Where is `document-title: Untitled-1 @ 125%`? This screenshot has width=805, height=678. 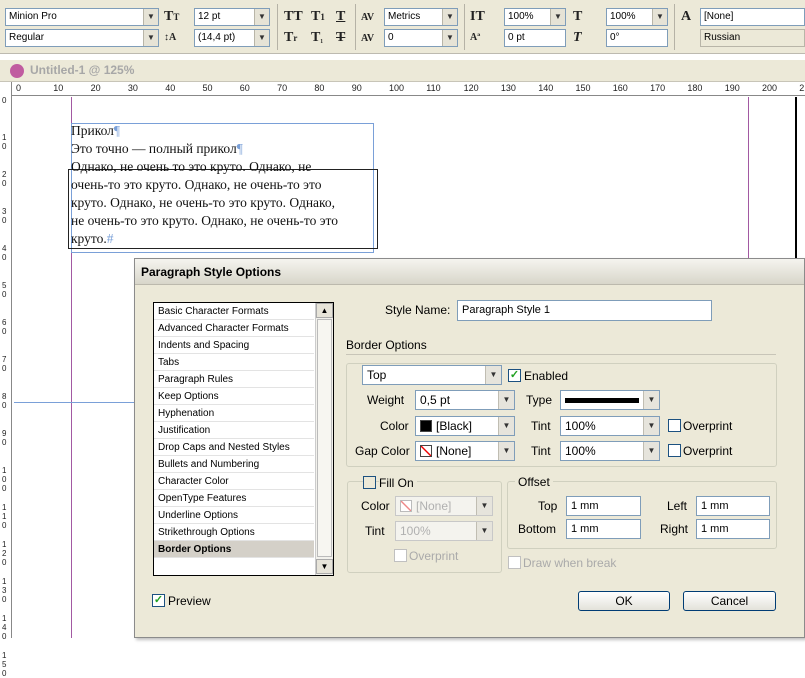 document-title: Untitled-1 @ 125% is located at coordinates (82, 70).